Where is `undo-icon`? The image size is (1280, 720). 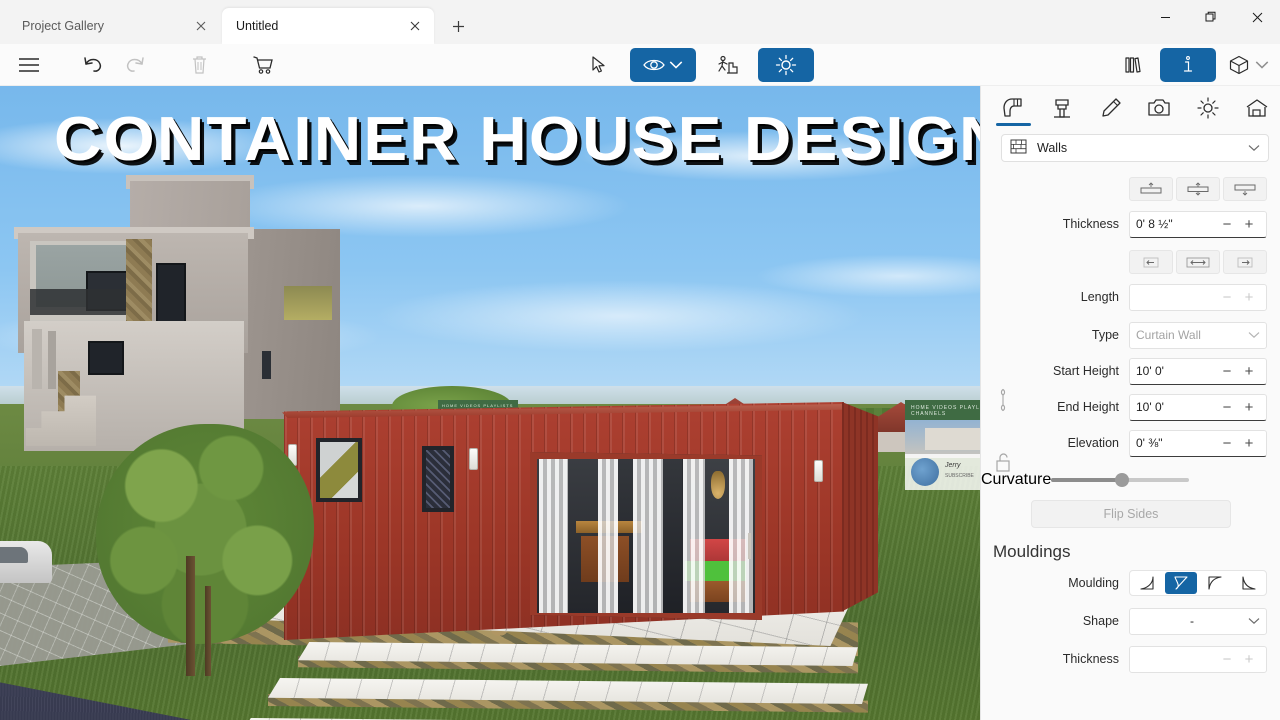
undo-icon is located at coordinates (93, 65).